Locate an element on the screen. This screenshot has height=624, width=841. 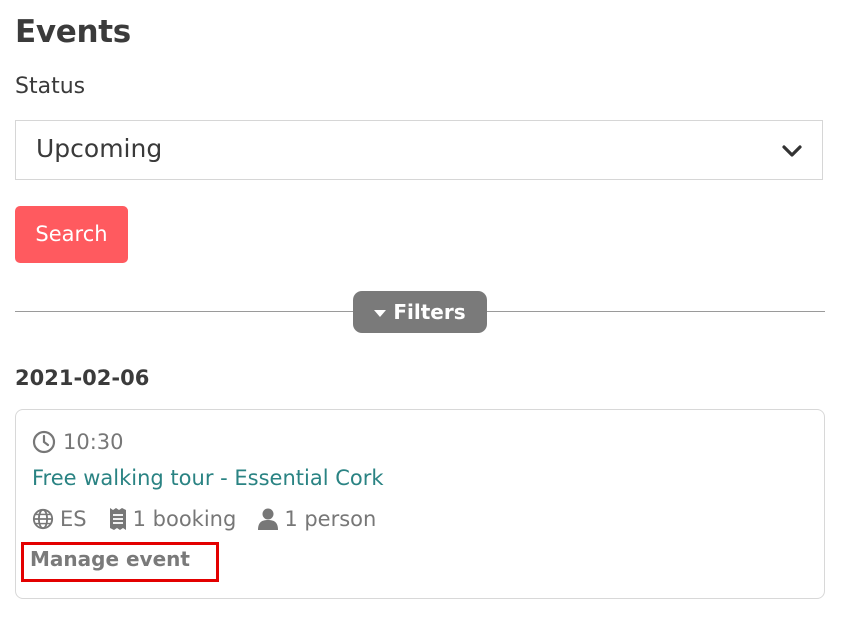
globe-icon is located at coordinates (43, 519).